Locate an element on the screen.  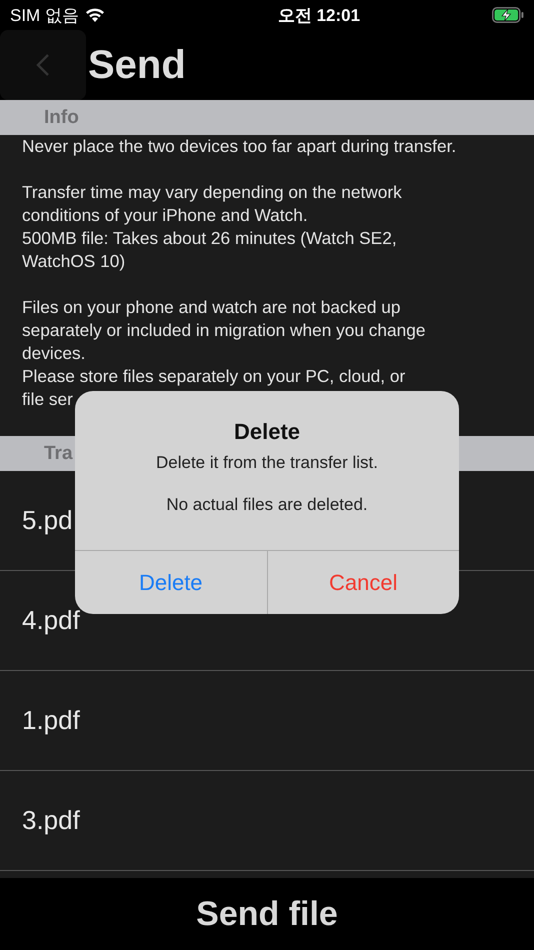
dialog-message: No actual files are deleted. is located at coordinates (267, 505).